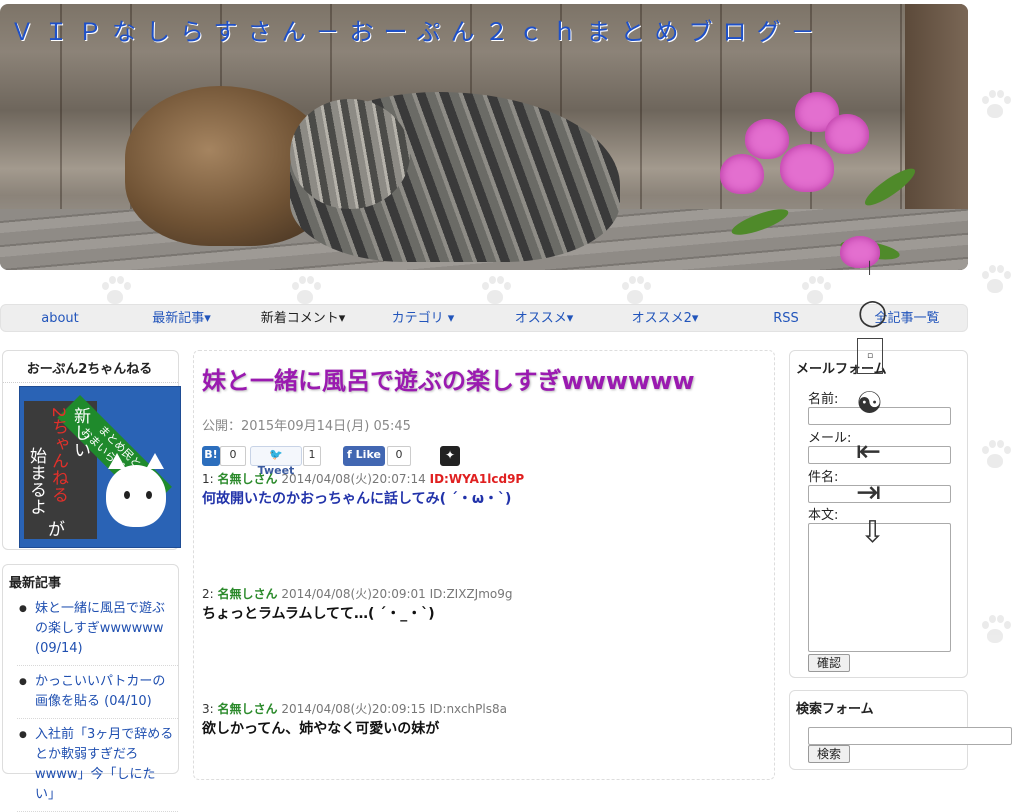 The image size is (1024, 812). Describe the element at coordinates (544, 319) in the screenshot. I see `nav-item-recommended: オススメ▾` at that location.